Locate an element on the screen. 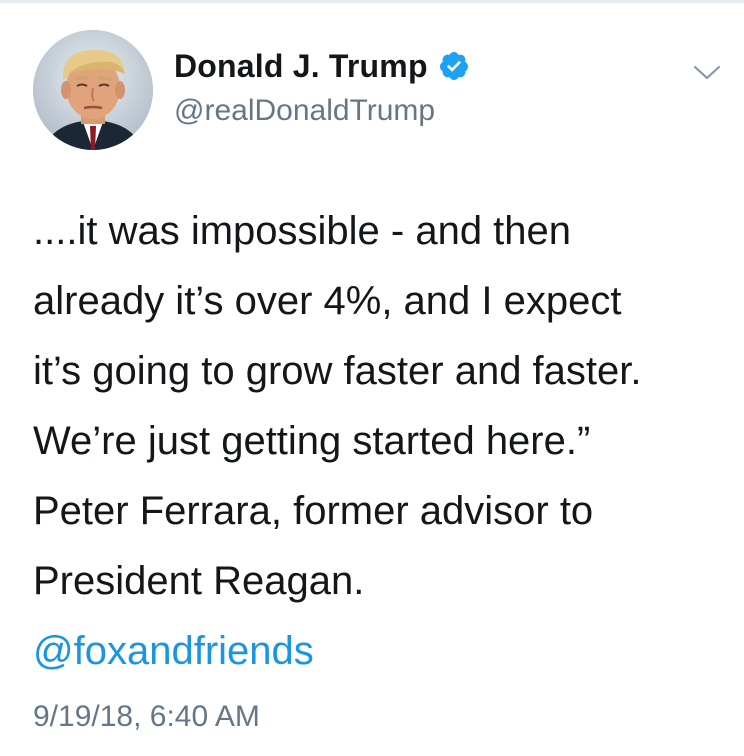 The width and height of the screenshot is (744, 756). mention-link: @foxandfriends is located at coordinates (383, 651).